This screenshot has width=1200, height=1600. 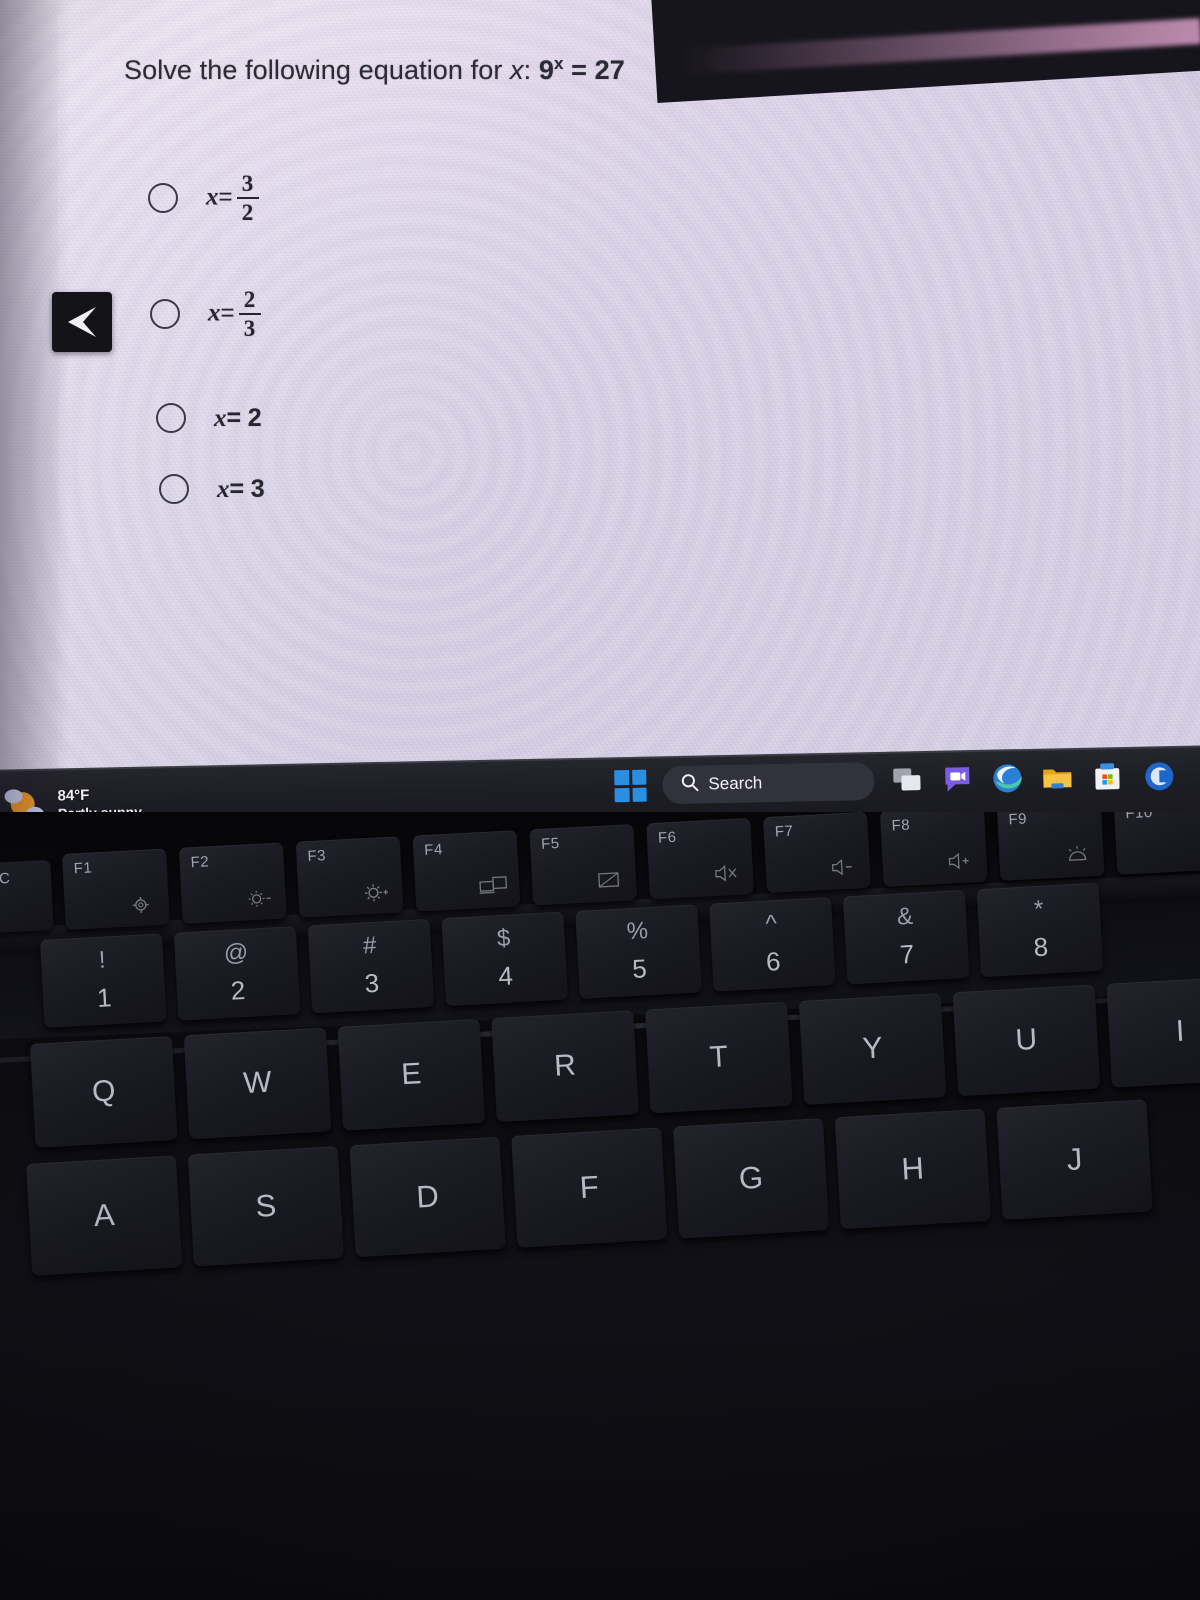 What do you see at coordinates (232, 883) in the screenshot?
I see `key-f2: F2` at bounding box center [232, 883].